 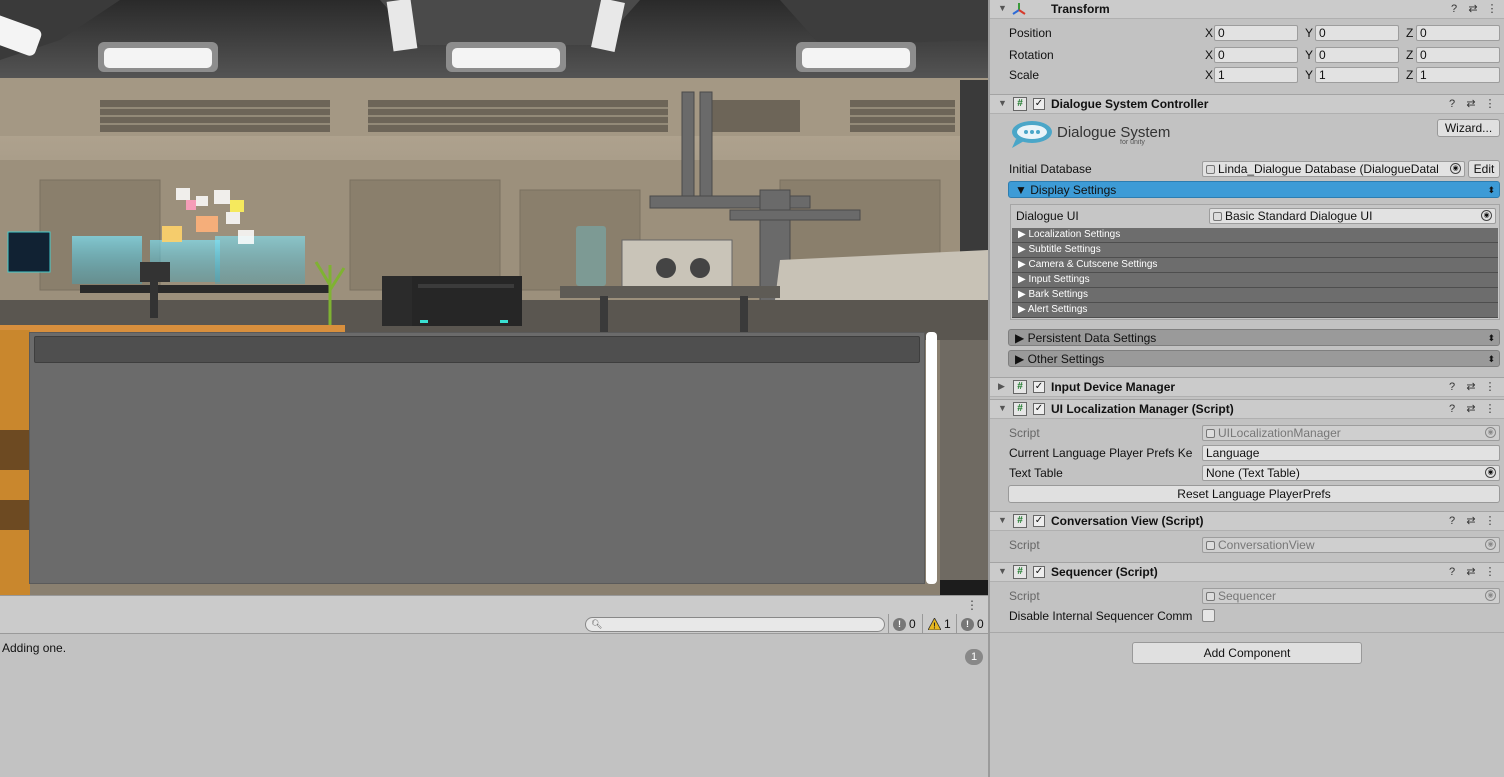 What do you see at coordinates (1491, 338) in the screenshot?
I see `updown-arrow-icon: ⬍` at bounding box center [1491, 338].